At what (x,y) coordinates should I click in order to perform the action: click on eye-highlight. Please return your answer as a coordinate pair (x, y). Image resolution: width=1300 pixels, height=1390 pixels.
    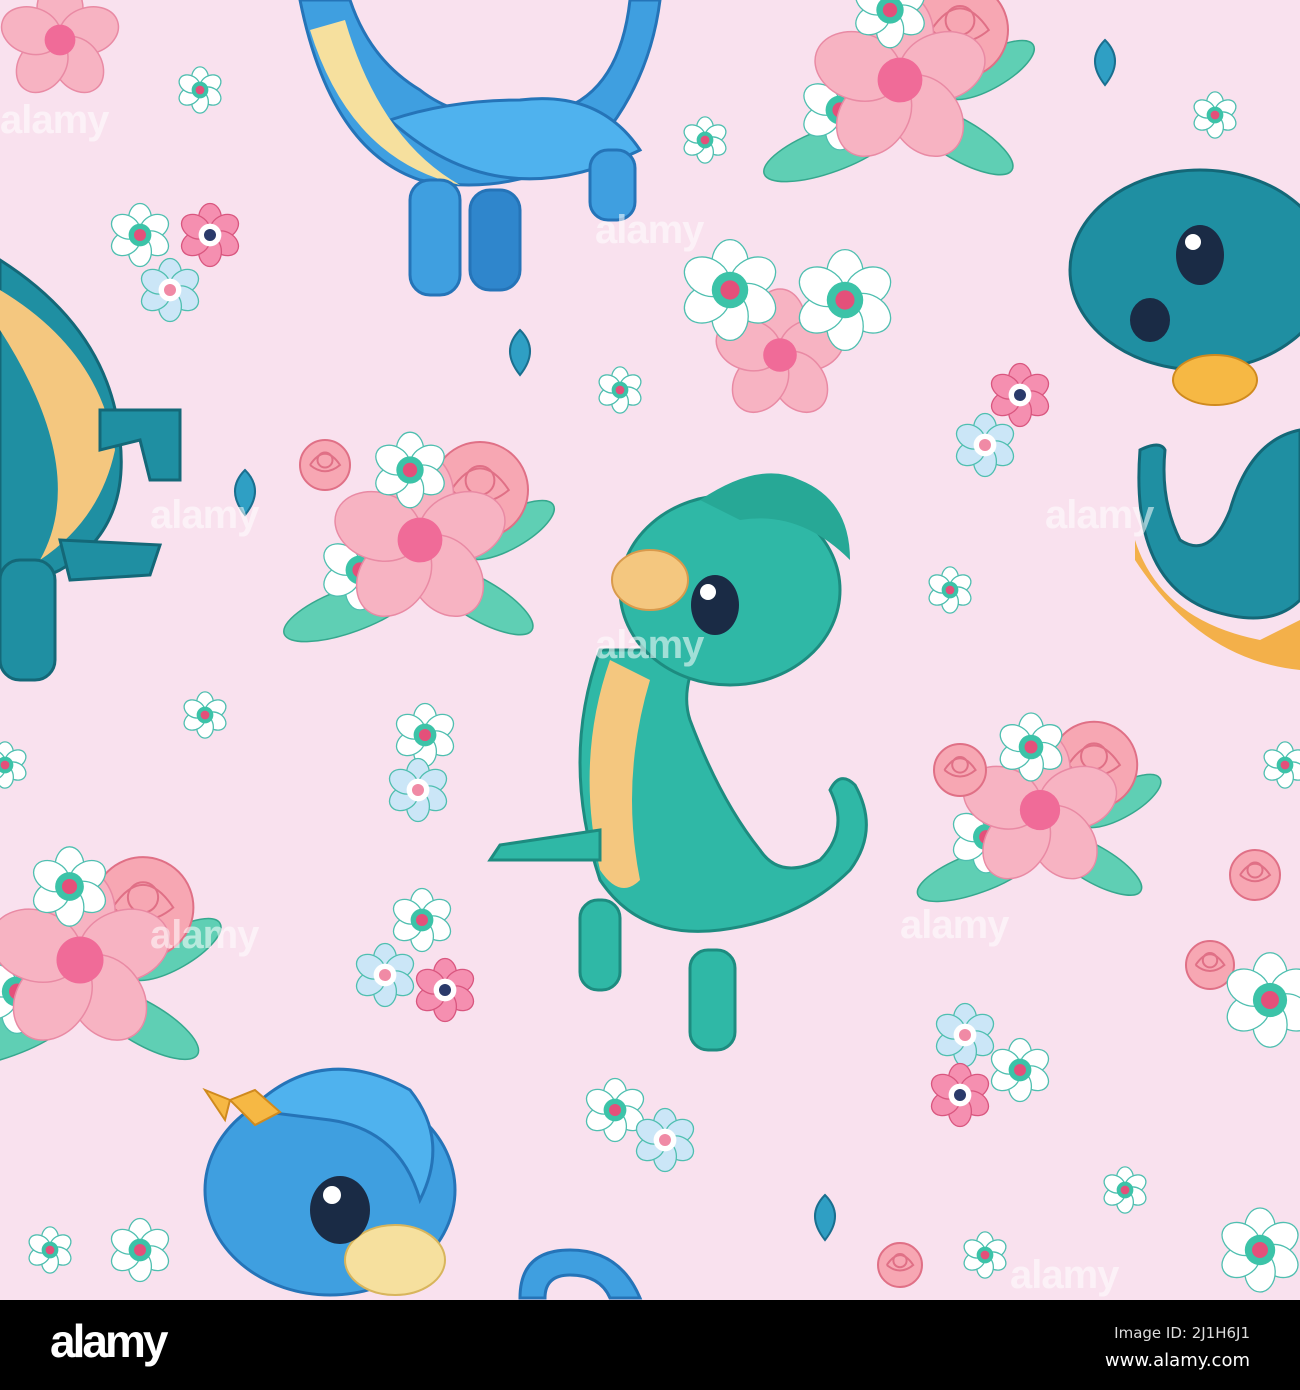
    Looking at the image, I should click on (708, 592).